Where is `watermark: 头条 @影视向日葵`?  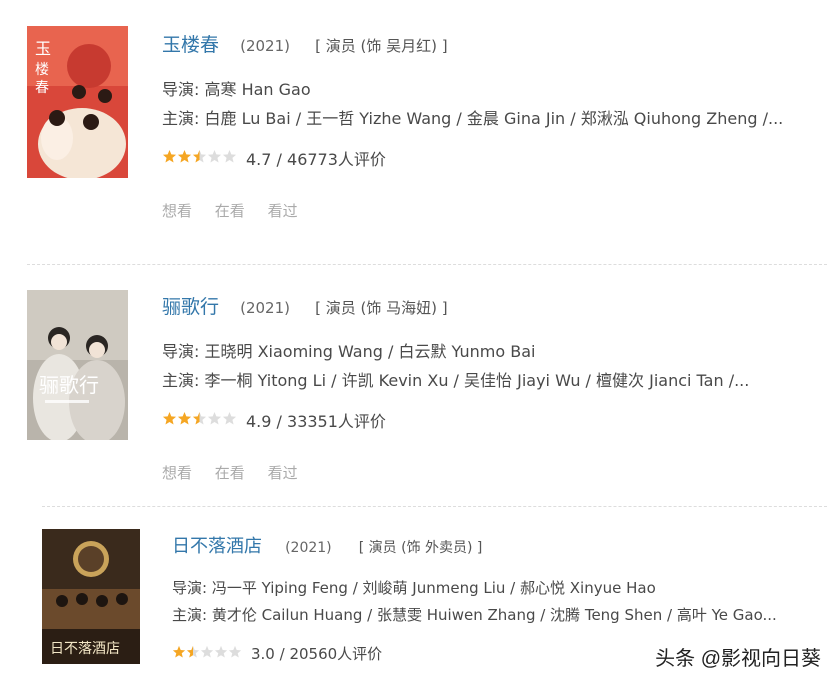 watermark: 头条 @影视向日葵 is located at coordinates (738, 659).